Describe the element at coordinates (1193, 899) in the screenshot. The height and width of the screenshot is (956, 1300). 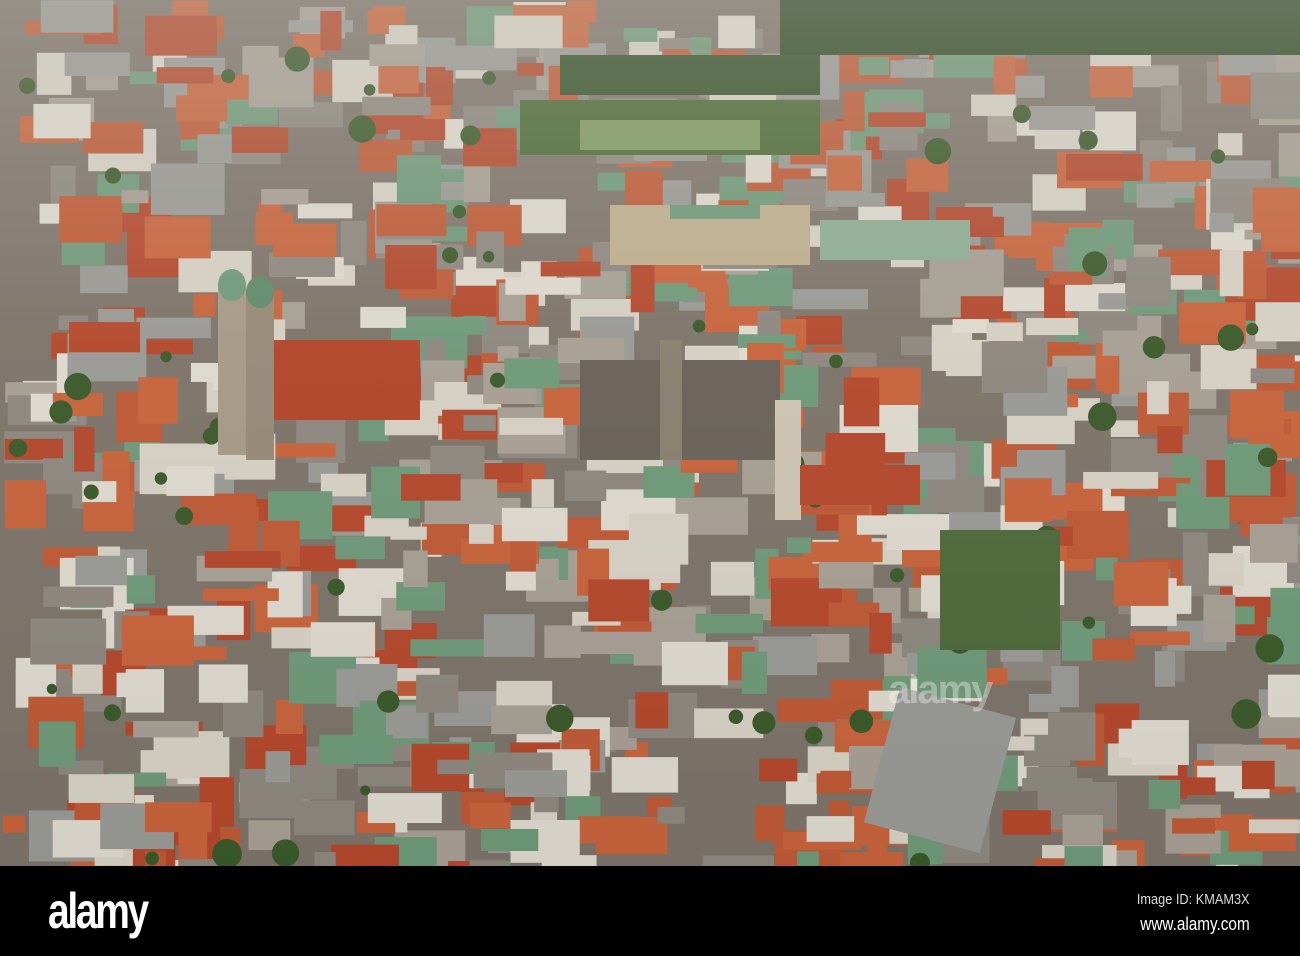
I see `image-id: Image ID: KMAM3X` at that location.